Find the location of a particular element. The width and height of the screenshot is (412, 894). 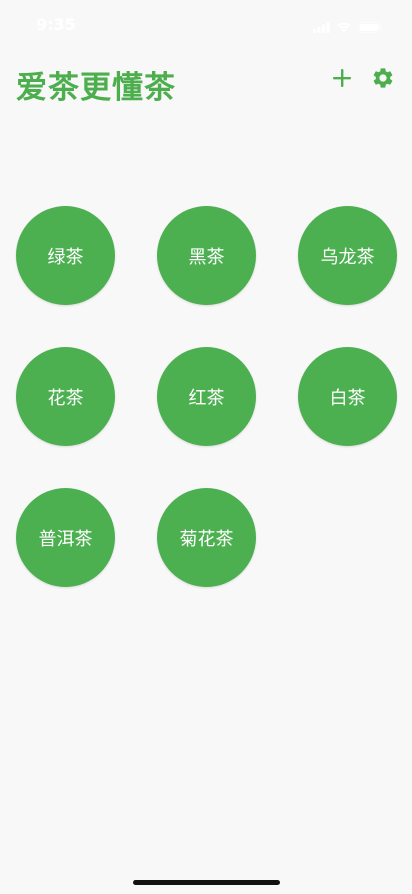

tea-label: 绿茶 is located at coordinates (65, 257).